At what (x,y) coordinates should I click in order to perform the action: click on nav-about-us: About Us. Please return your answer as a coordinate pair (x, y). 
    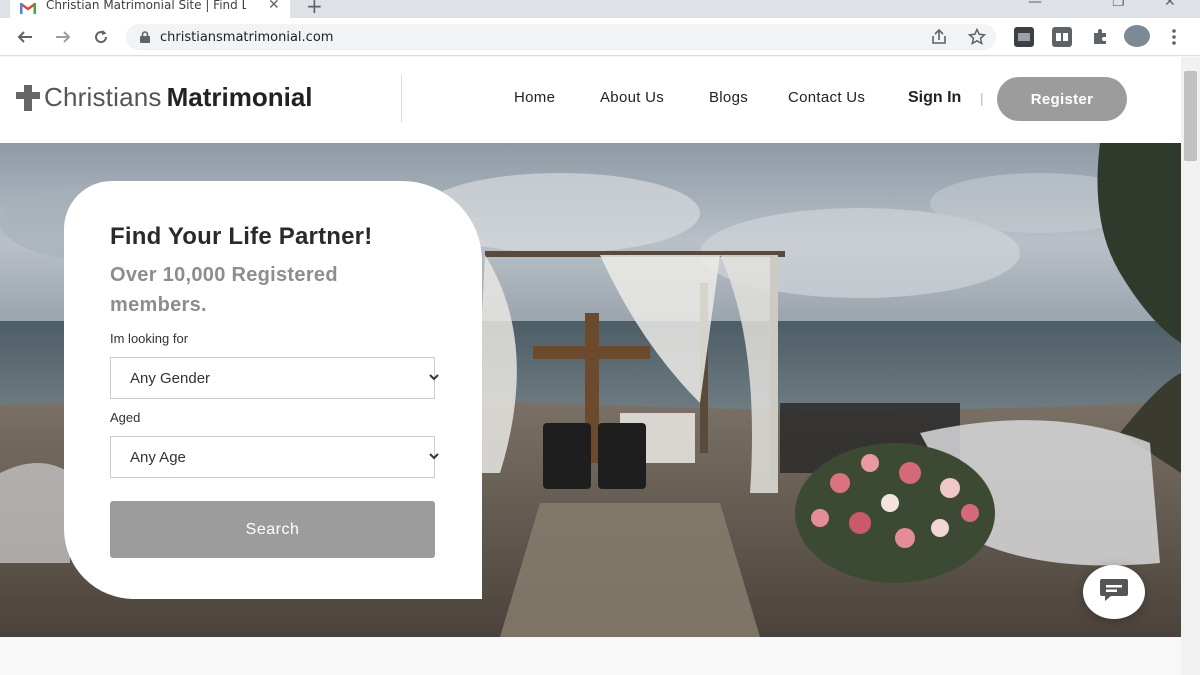
    Looking at the image, I should click on (632, 97).